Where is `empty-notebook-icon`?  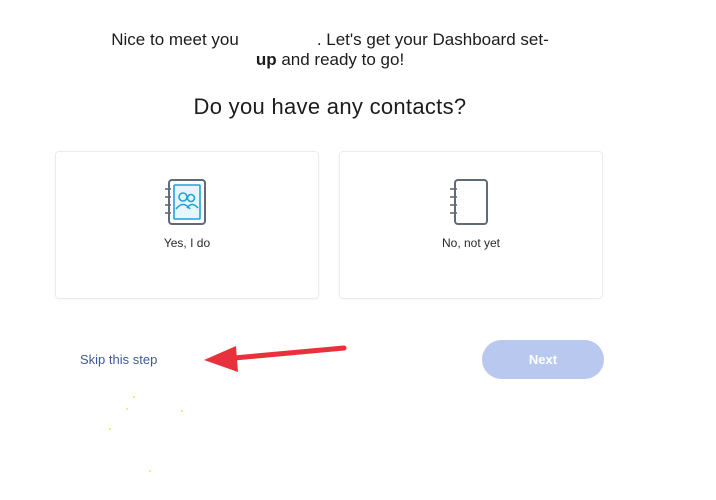
empty-notebook-icon is located at coordinates (469, 202).